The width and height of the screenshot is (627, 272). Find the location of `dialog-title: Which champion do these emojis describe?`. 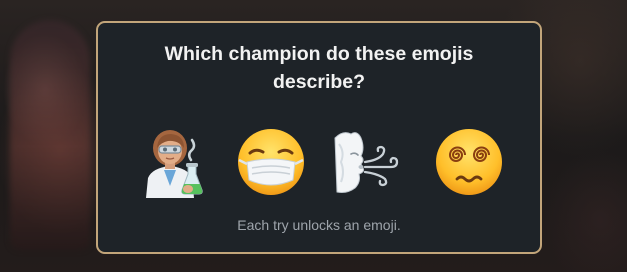

dialog-title: Which champion do these emojis describe? is located at coordinates (319, 68).